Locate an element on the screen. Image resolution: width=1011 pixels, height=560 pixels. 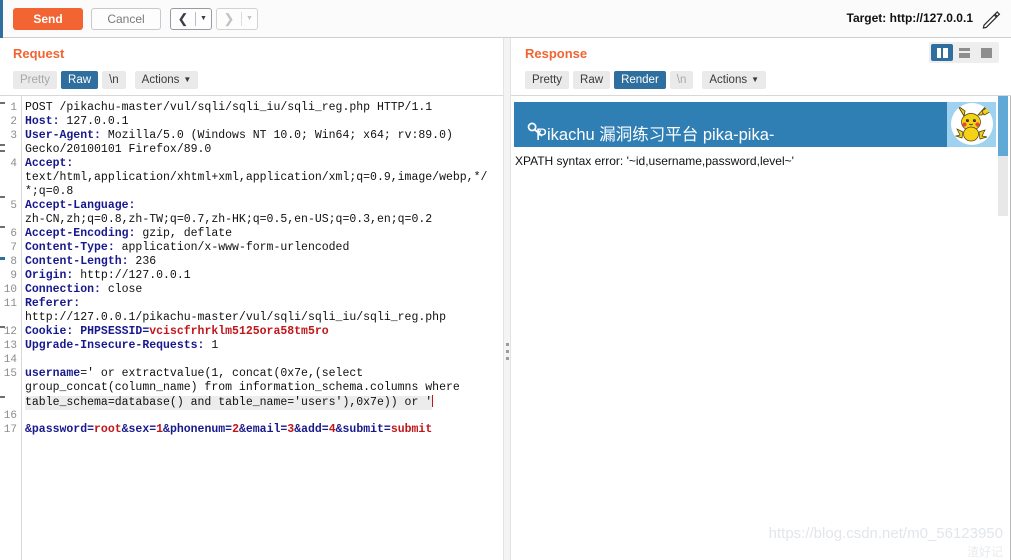
code-line: Referer: is located at coordinates (53, 303).